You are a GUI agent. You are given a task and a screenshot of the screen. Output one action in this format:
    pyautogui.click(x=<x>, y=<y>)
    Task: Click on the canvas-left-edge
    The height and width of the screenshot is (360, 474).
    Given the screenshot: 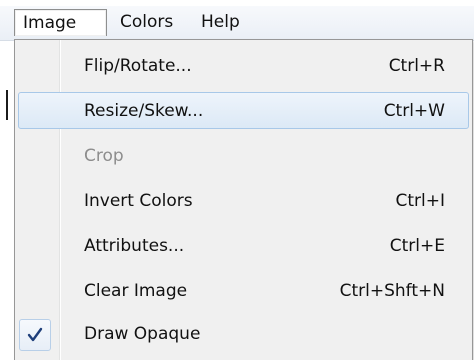 What is the action you would take?
    pyautogui.click(x=7, y=200)
    